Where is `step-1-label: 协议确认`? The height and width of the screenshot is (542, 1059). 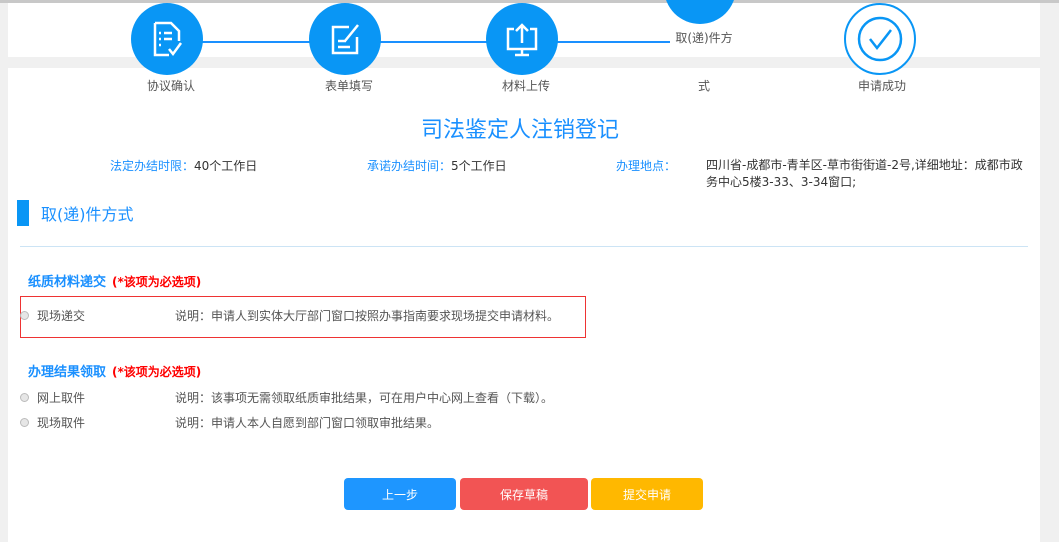 step-1-label: 协议确认 is located at coordinates (170, 86).